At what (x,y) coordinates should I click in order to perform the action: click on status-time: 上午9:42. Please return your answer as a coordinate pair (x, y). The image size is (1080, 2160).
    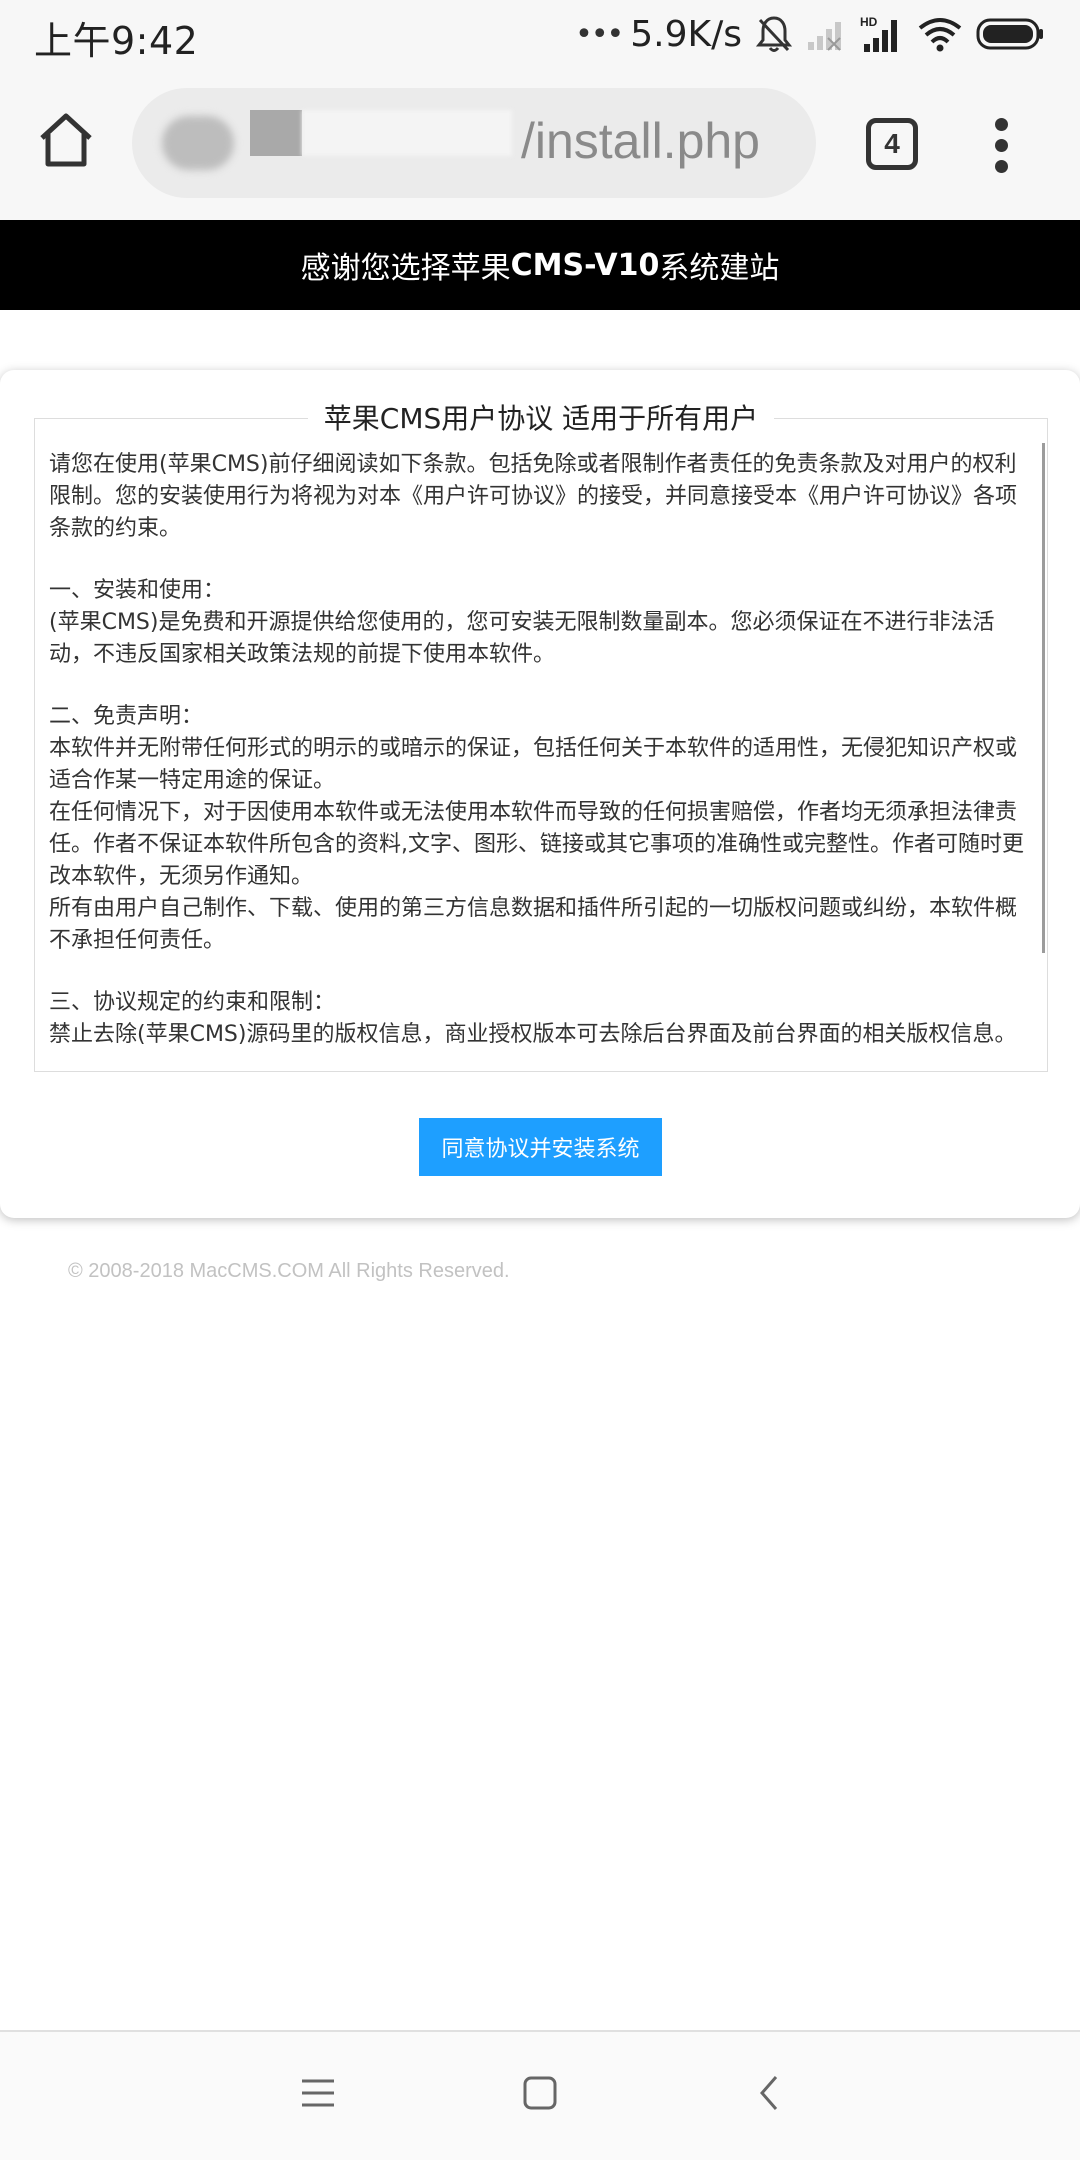
    Looking at the image, I should click on (116, 41).